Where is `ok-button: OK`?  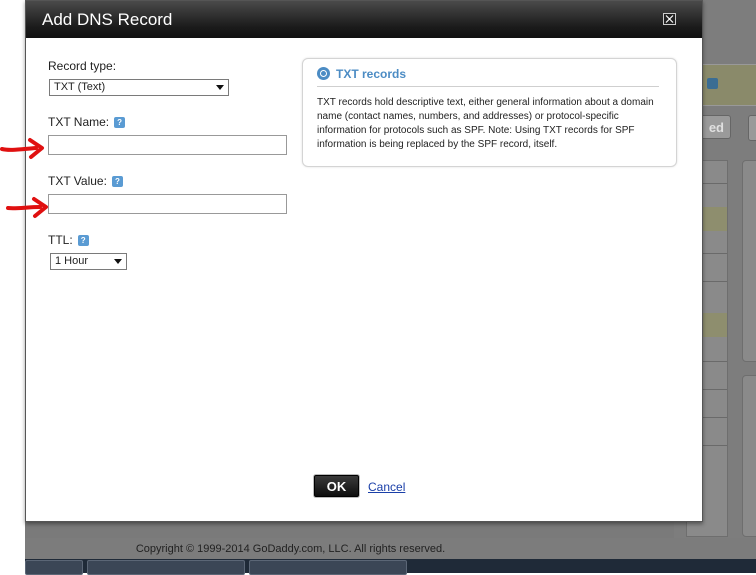 ok-button: OK is located at coordinates (336, 486).